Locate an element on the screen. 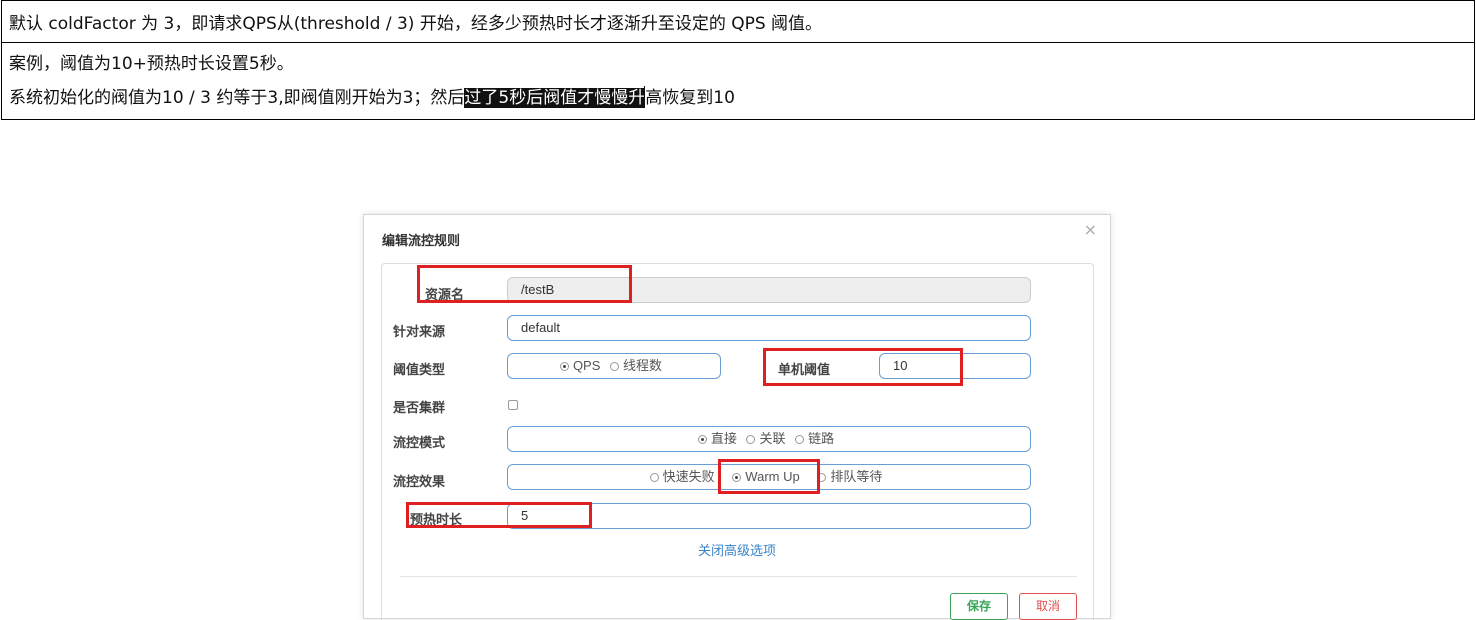 The width and height of the screenshot is (1476, 620). radio-associated: 关联 is located at coordinates (766, 438).